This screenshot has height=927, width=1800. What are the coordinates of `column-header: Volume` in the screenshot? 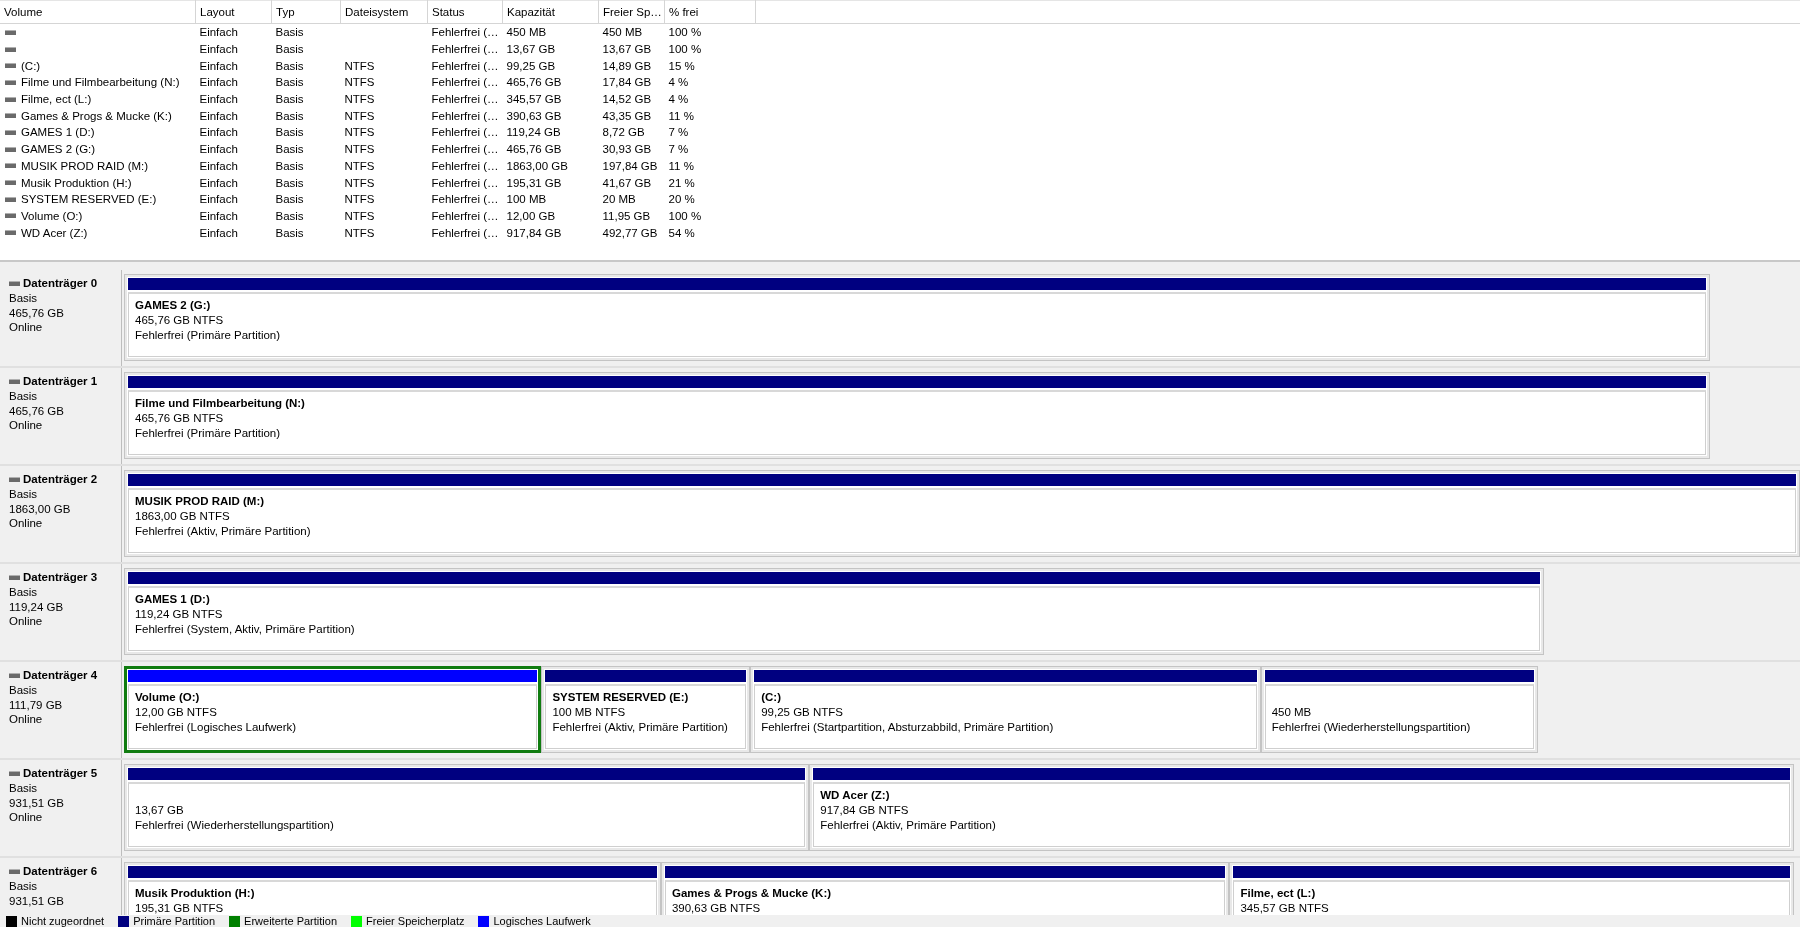 It's located at (98, 12).